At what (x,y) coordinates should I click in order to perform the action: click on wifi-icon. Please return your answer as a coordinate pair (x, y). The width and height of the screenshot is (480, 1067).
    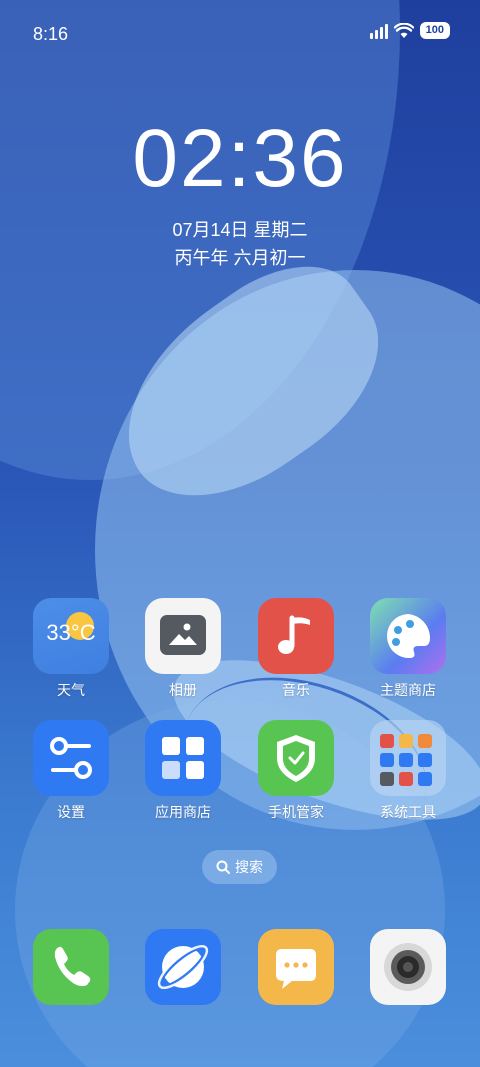
    Looking at the image, I should click on (403, 30).